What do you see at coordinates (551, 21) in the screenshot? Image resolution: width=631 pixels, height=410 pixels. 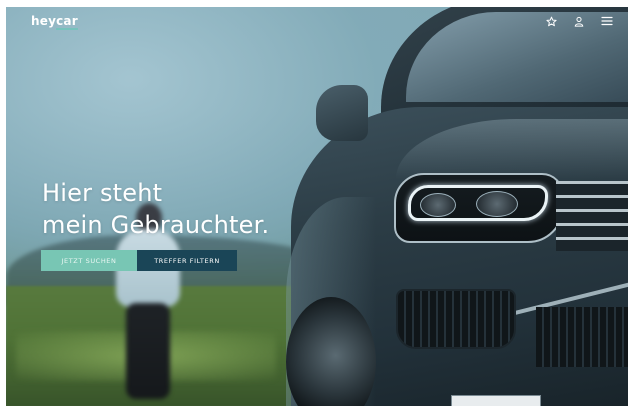 I see `star-icon` at bounding box center [551, 21].